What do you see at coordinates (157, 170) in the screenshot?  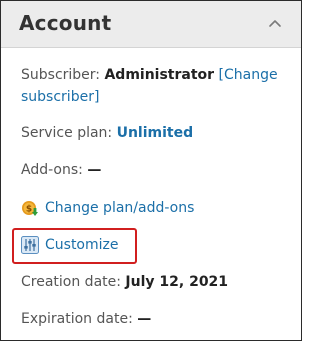 I see `addons-row: Add-ons: —` at bounding box center [157, 170].